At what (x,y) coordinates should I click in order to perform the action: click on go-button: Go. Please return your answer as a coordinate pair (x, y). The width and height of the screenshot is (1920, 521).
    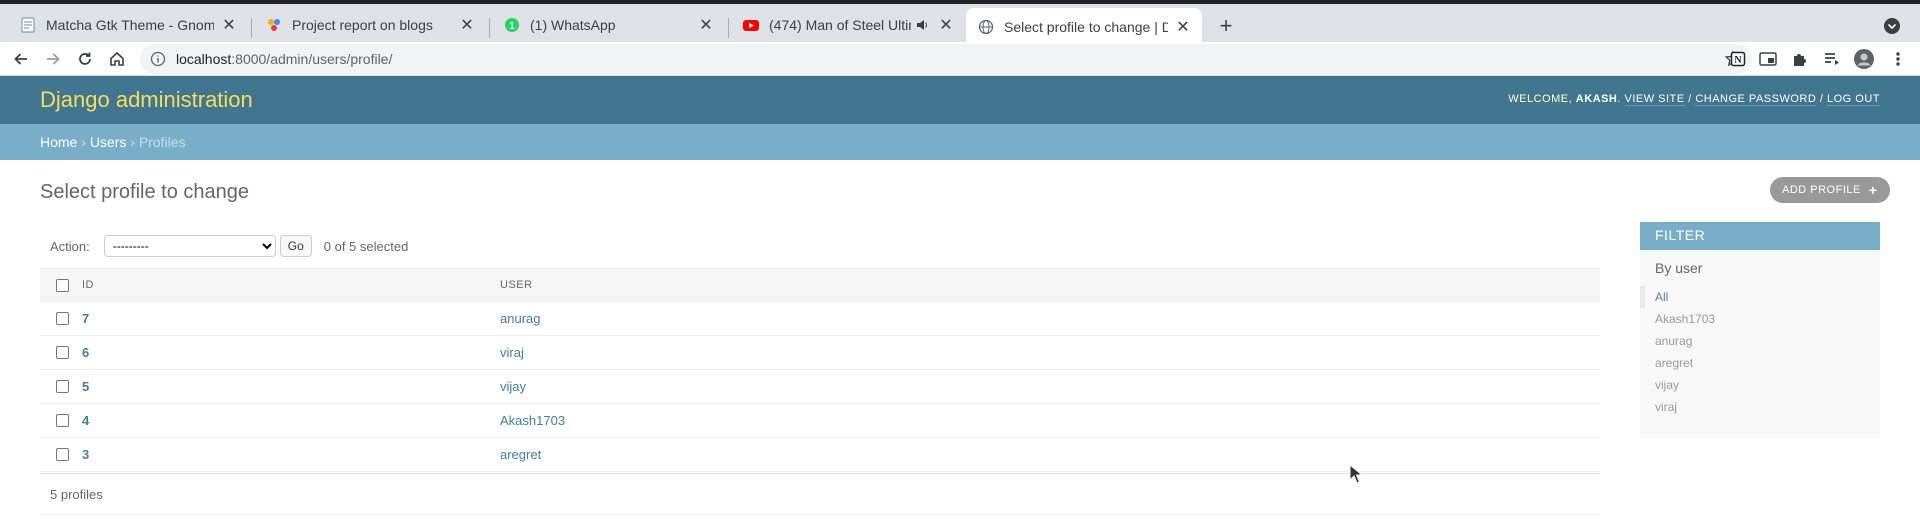
    Looking at the image, I should click on (295, 246).